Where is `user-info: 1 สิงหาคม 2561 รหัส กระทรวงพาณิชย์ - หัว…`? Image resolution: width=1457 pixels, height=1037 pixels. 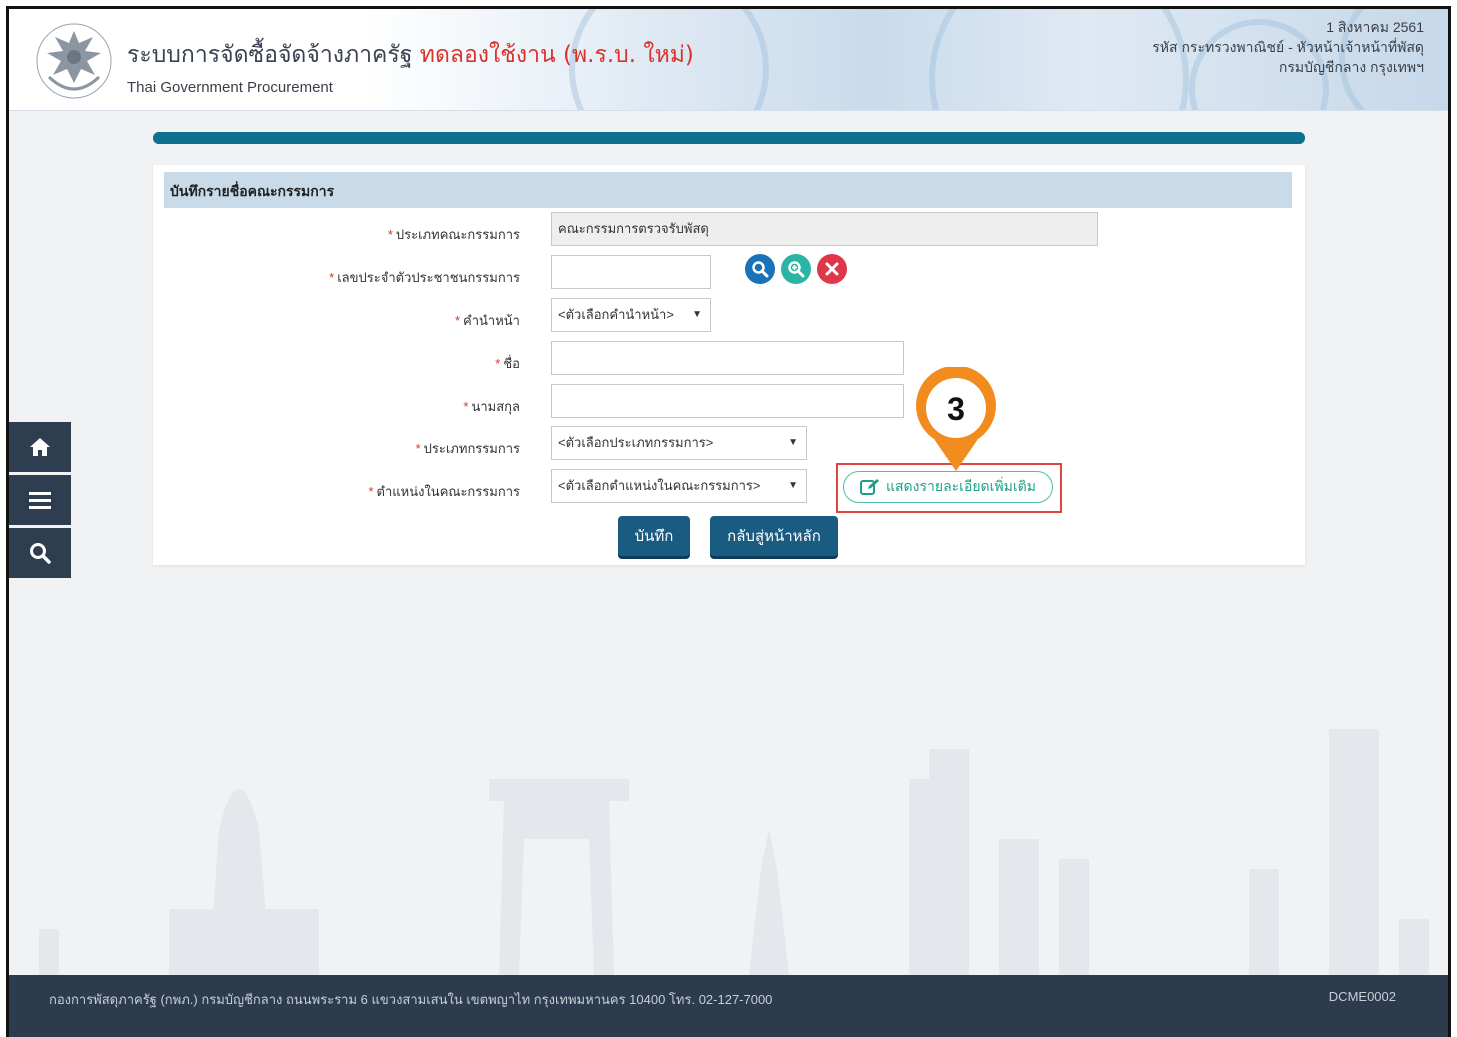
user-info: 1 สิงหาคม 2561 รหัส กระทรวงพาณิชย์ - หัว… is located at coordinates (1288, 47).